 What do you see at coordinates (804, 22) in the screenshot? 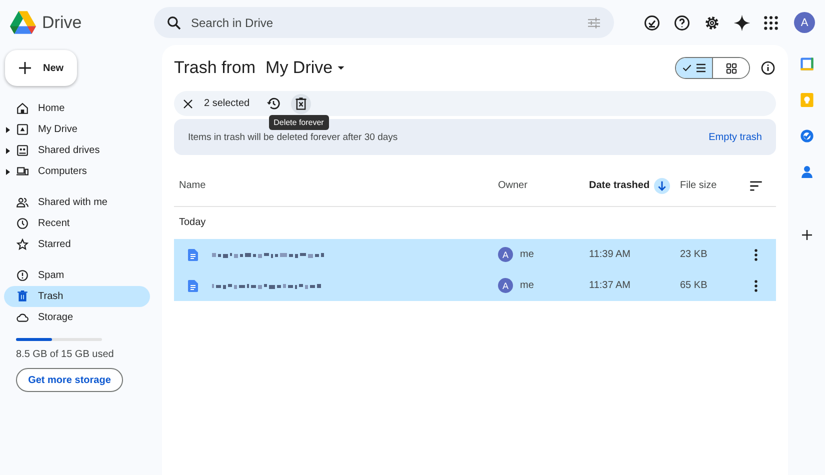
I see `account-avatar: A` at bounding box center [804, 22].